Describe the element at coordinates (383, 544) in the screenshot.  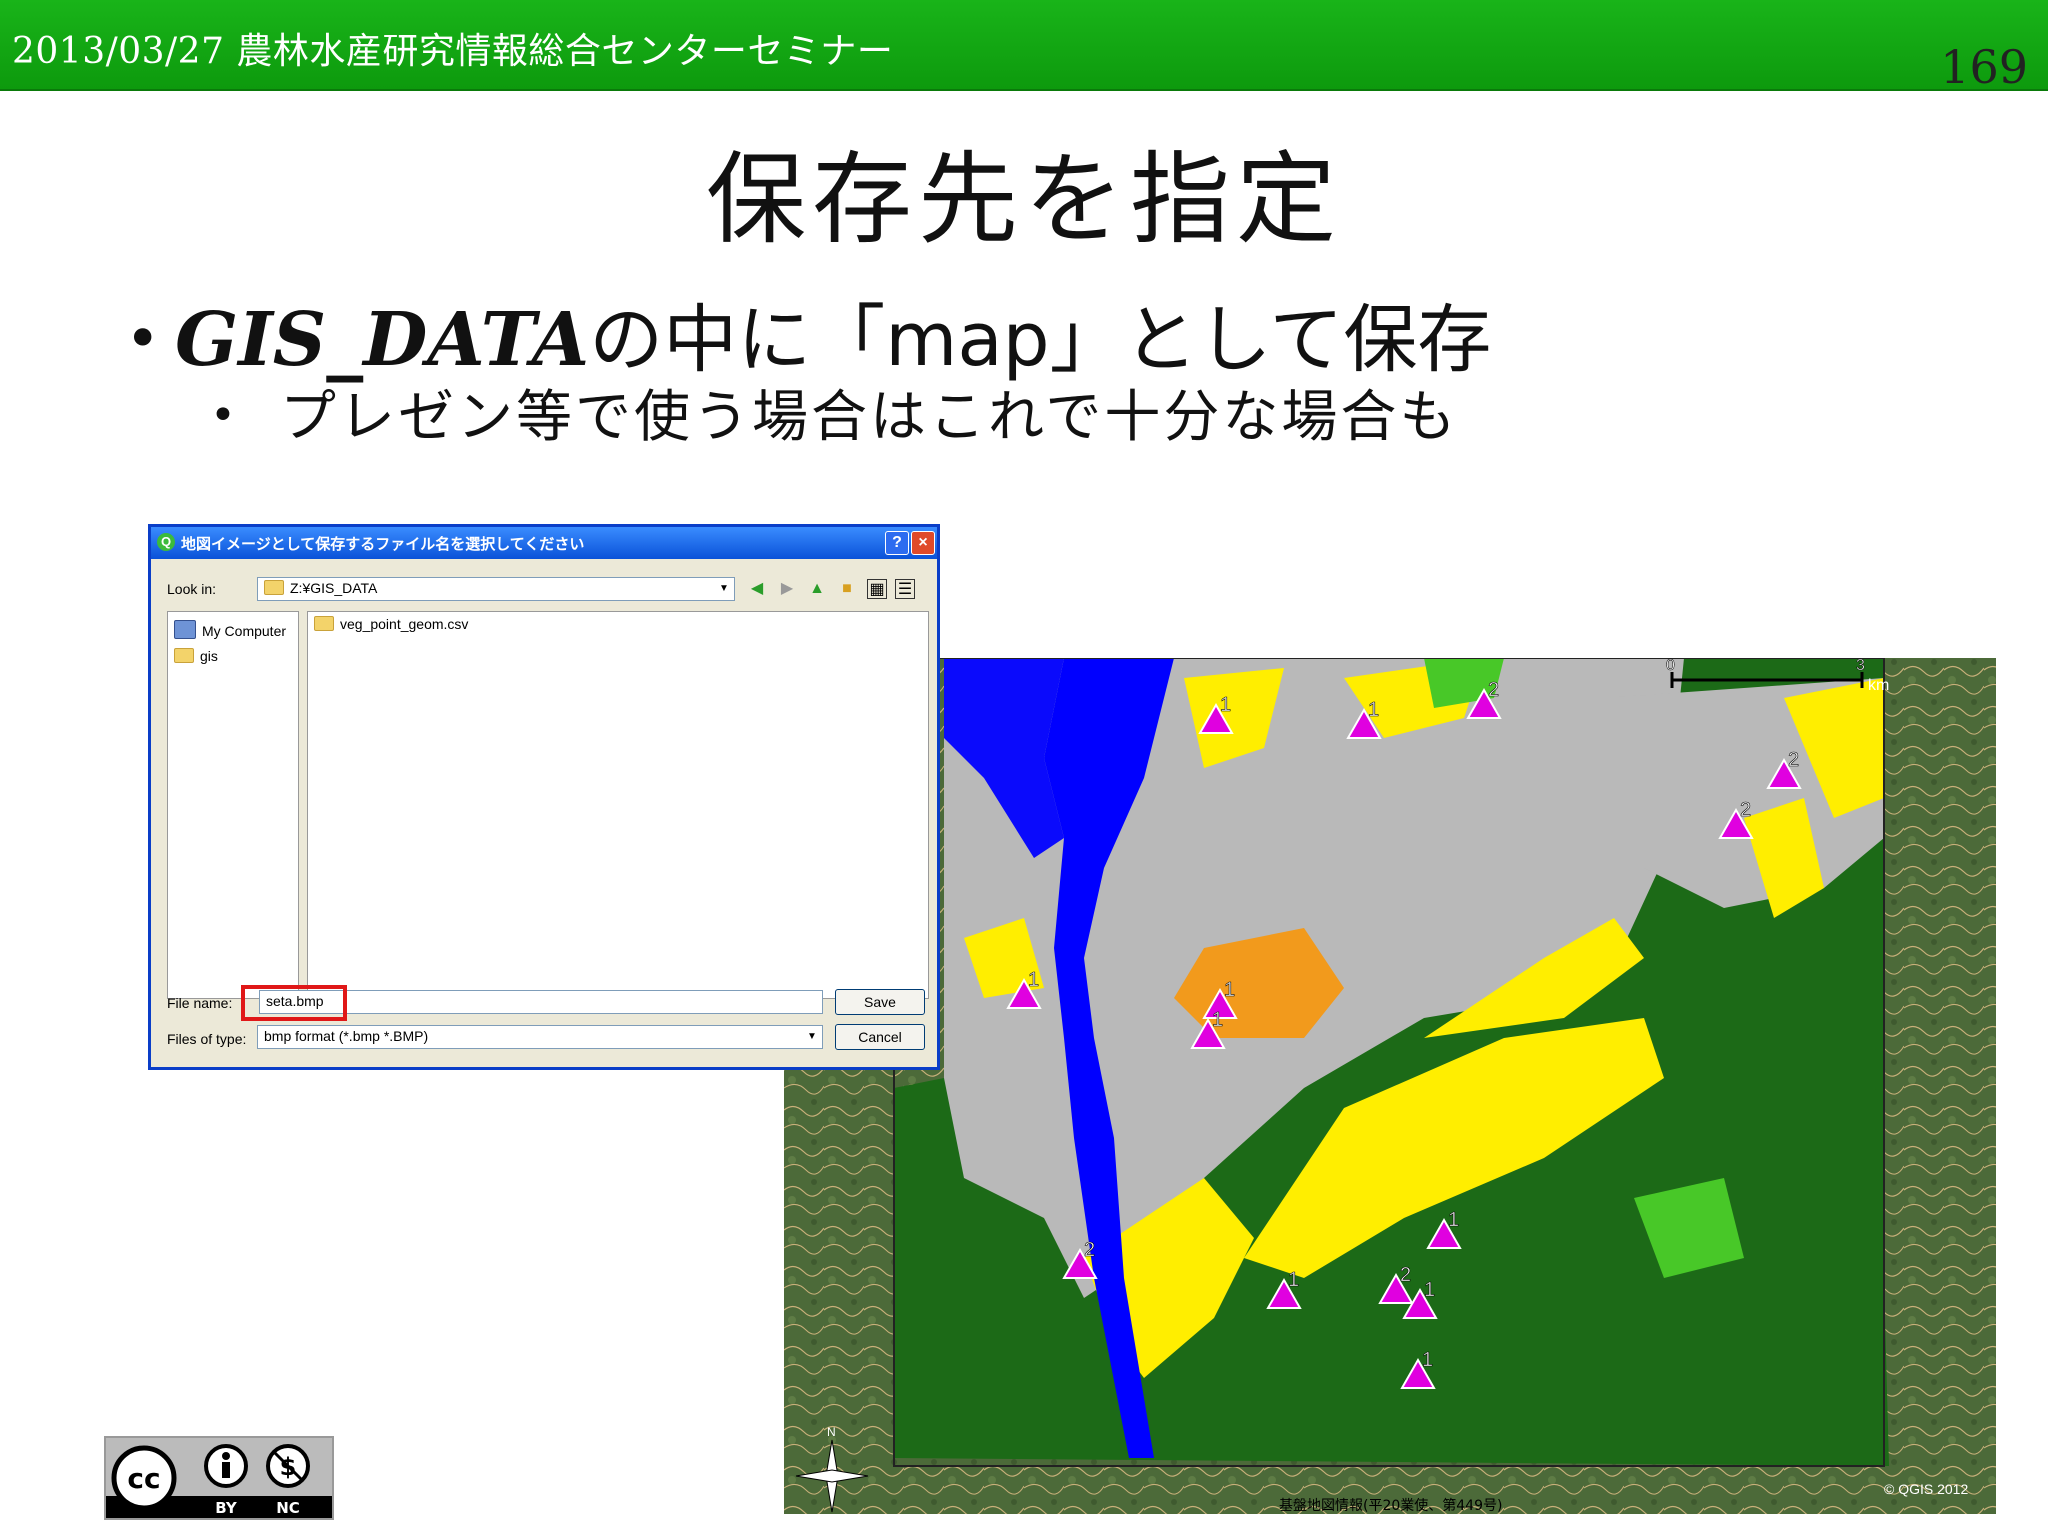
I see `dialog-title: 地図イメージとして保存するファイル名を選択してください` at that location.